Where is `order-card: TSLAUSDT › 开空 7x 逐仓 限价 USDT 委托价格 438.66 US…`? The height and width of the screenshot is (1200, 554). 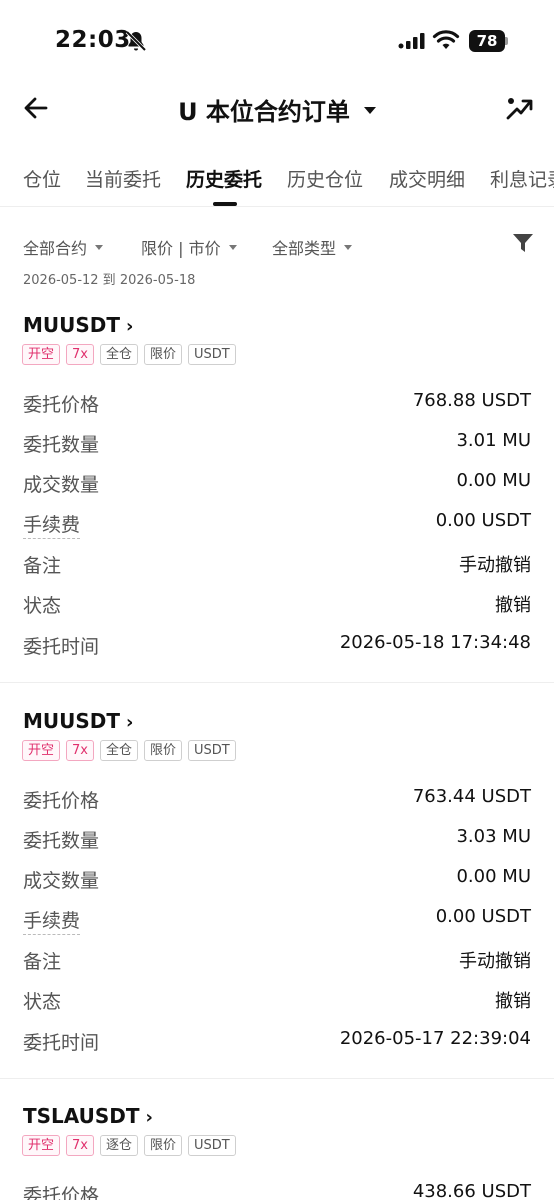
order-card: TSLAUSDT › 开空 7x 逐仓 限价 USDT 委托价格 438.66 US… is located at coordinates (277, 1152).